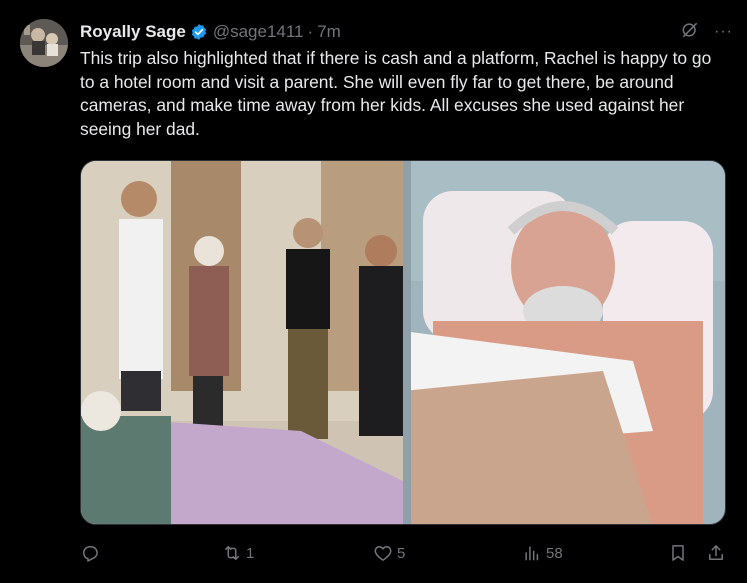 The image size is (747, 583). I want to click on retweet-icon, so click(232, 553).